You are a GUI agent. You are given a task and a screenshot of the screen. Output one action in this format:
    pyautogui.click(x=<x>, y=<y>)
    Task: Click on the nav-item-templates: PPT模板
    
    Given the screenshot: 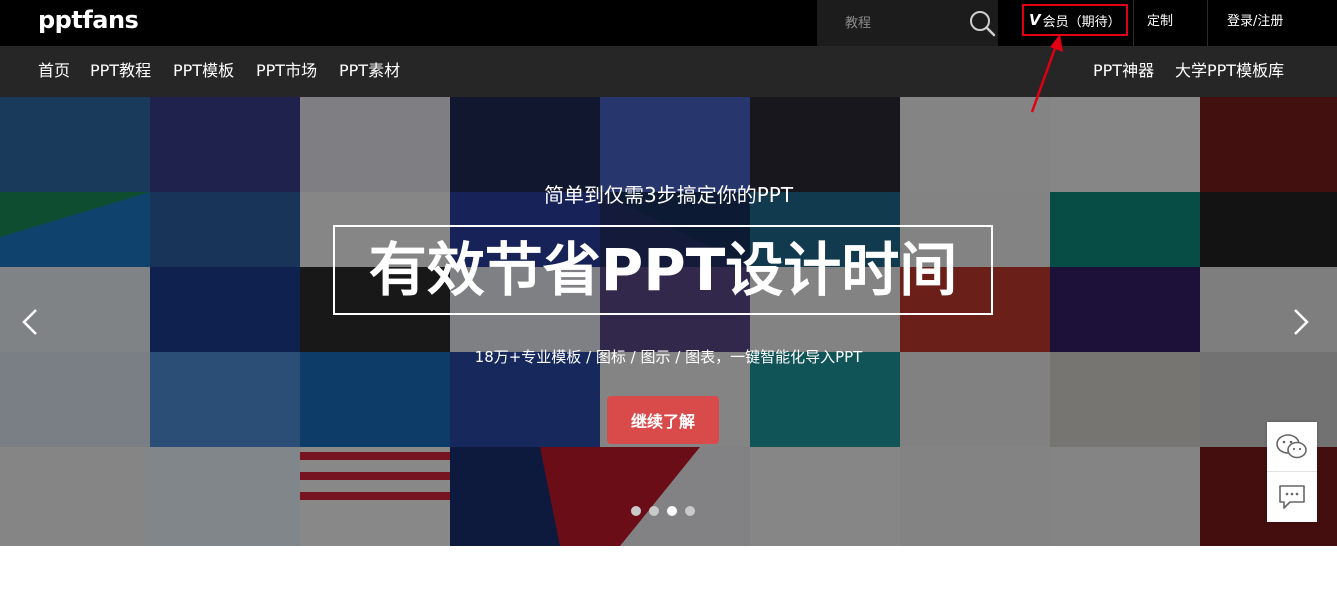 What is the action you would take?
    pyautogui.click(x=203, y=71)
    